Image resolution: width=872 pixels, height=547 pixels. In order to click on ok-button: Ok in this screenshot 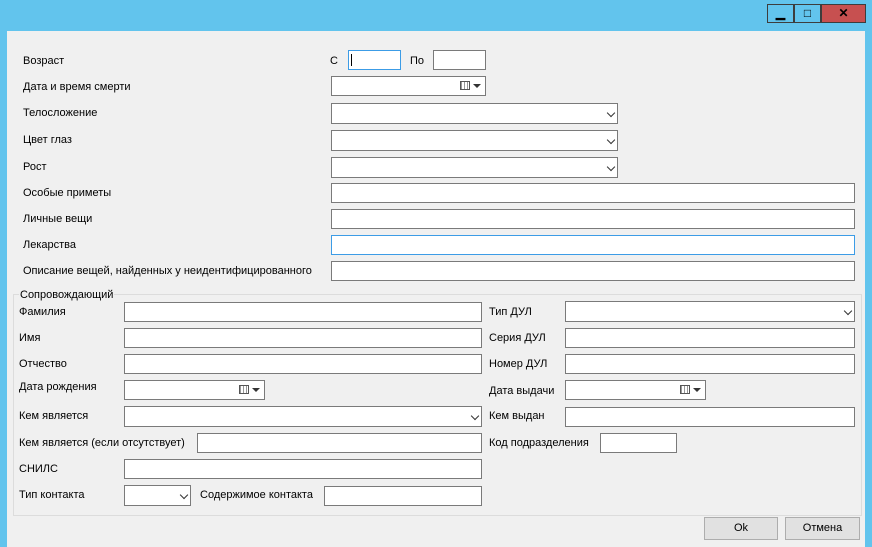, I will do `click(741, 528)`.